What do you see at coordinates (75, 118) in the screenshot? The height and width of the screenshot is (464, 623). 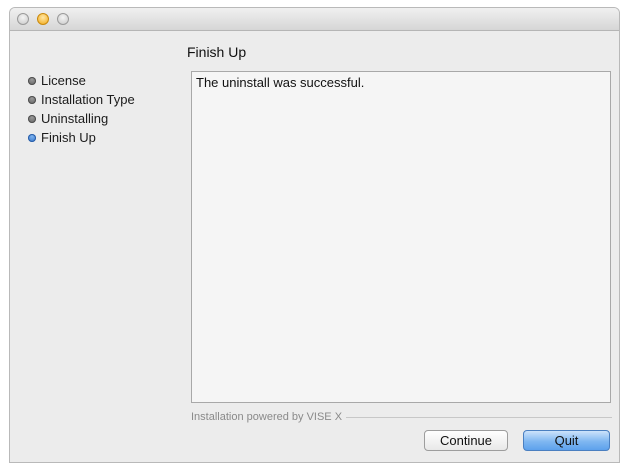 I see `step-label: Uninstalling` at bounding box center [75, 118].